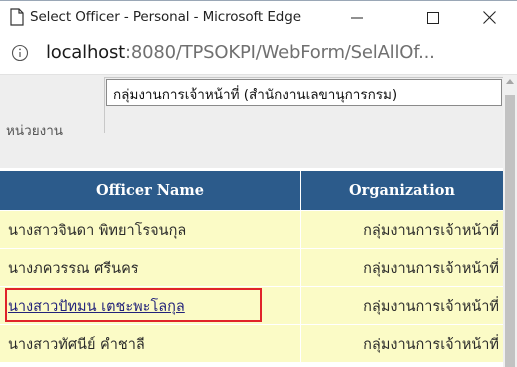 Image resolution: width=517 pixels, height=367 pixels. I want to click on close-icon, so click(489, 18).